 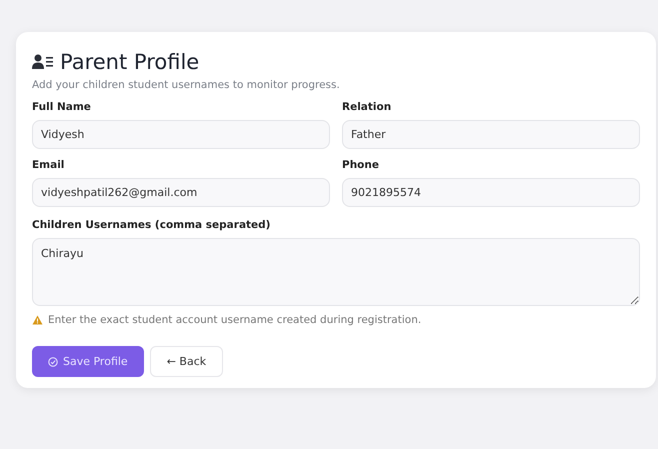 I want to click on text-area: Chirayu, so click(x=336, y=272).